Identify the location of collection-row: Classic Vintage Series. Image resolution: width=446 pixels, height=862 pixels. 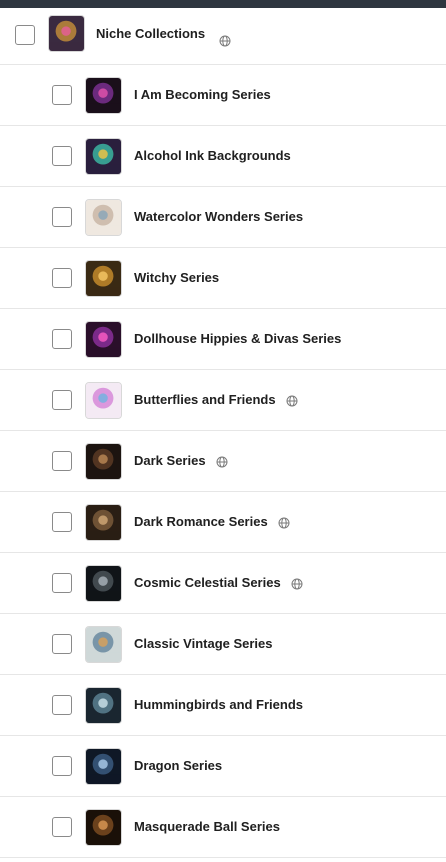
(223, 644).